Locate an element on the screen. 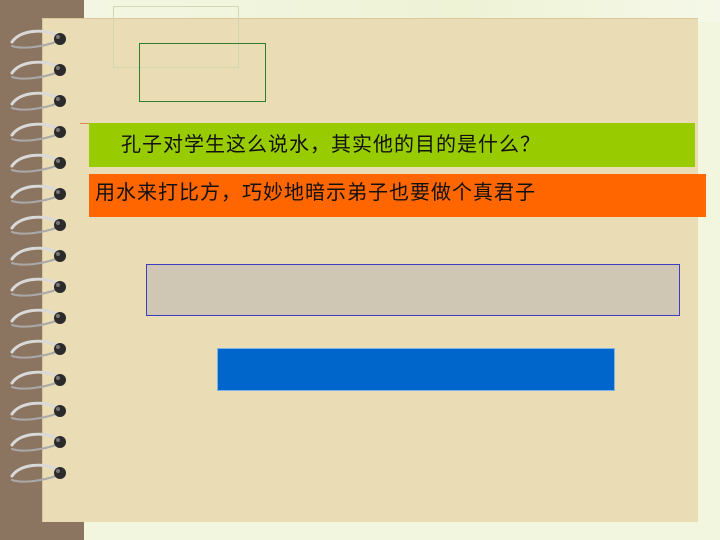  question-text: 孔子对学生这么说水，其实他的目的是什么？ is located at coordinates (331, 144).